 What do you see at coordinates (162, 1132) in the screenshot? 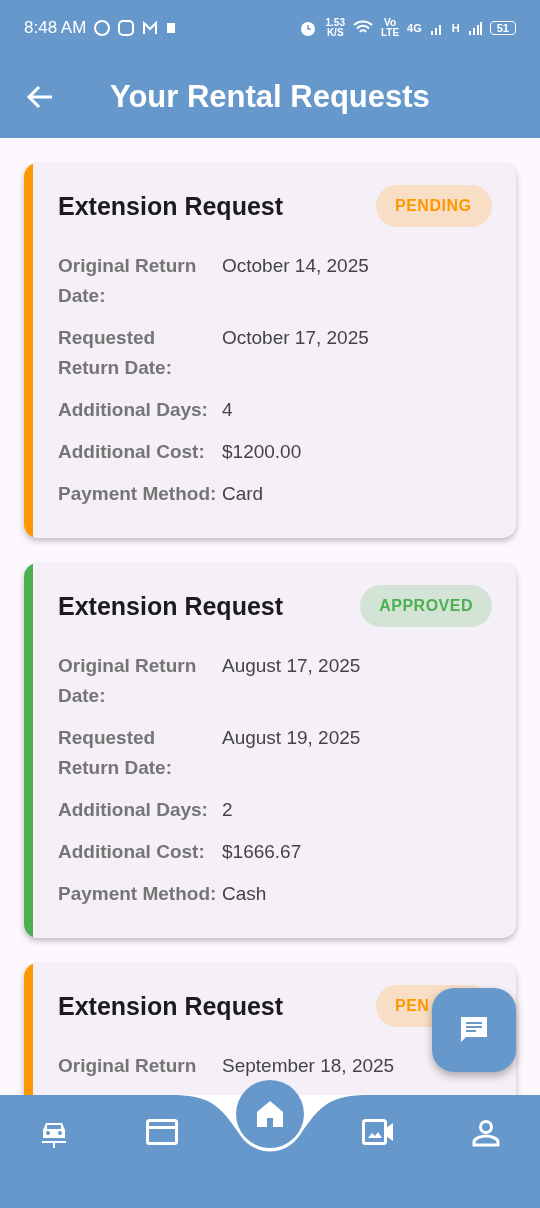
I see `credit-card-icon` at bounding box center [162, 1132].